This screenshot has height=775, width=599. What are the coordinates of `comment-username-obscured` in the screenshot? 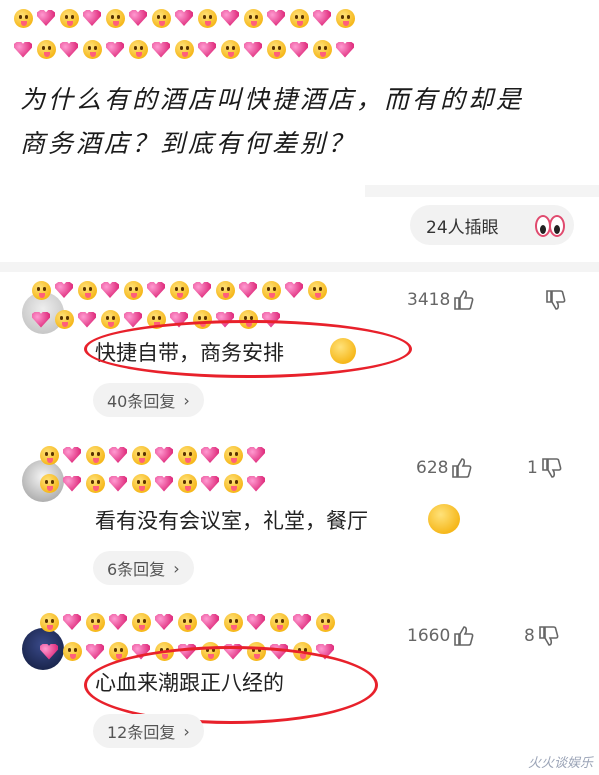 It's located at (154, 473).